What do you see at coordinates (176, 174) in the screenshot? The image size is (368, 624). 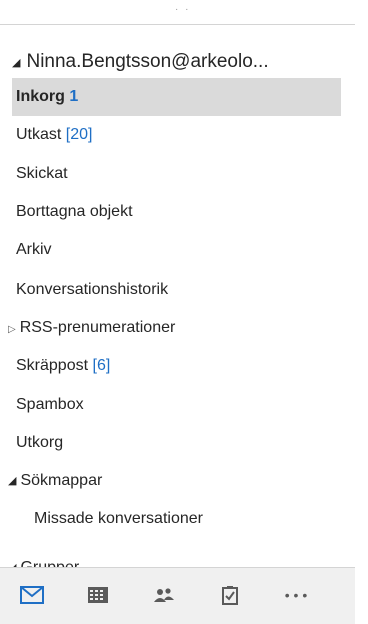 I see `folder-skickat: Skickat` at bounding box center [176, 174].